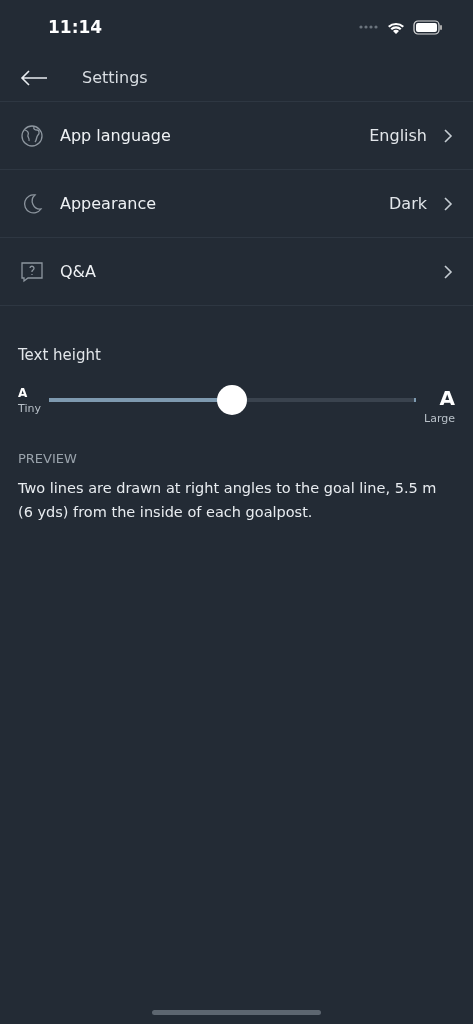  What do you see at coordinates (32, 271) in the screenshot?
I see `question-icon` at bounding box center [32, 271].